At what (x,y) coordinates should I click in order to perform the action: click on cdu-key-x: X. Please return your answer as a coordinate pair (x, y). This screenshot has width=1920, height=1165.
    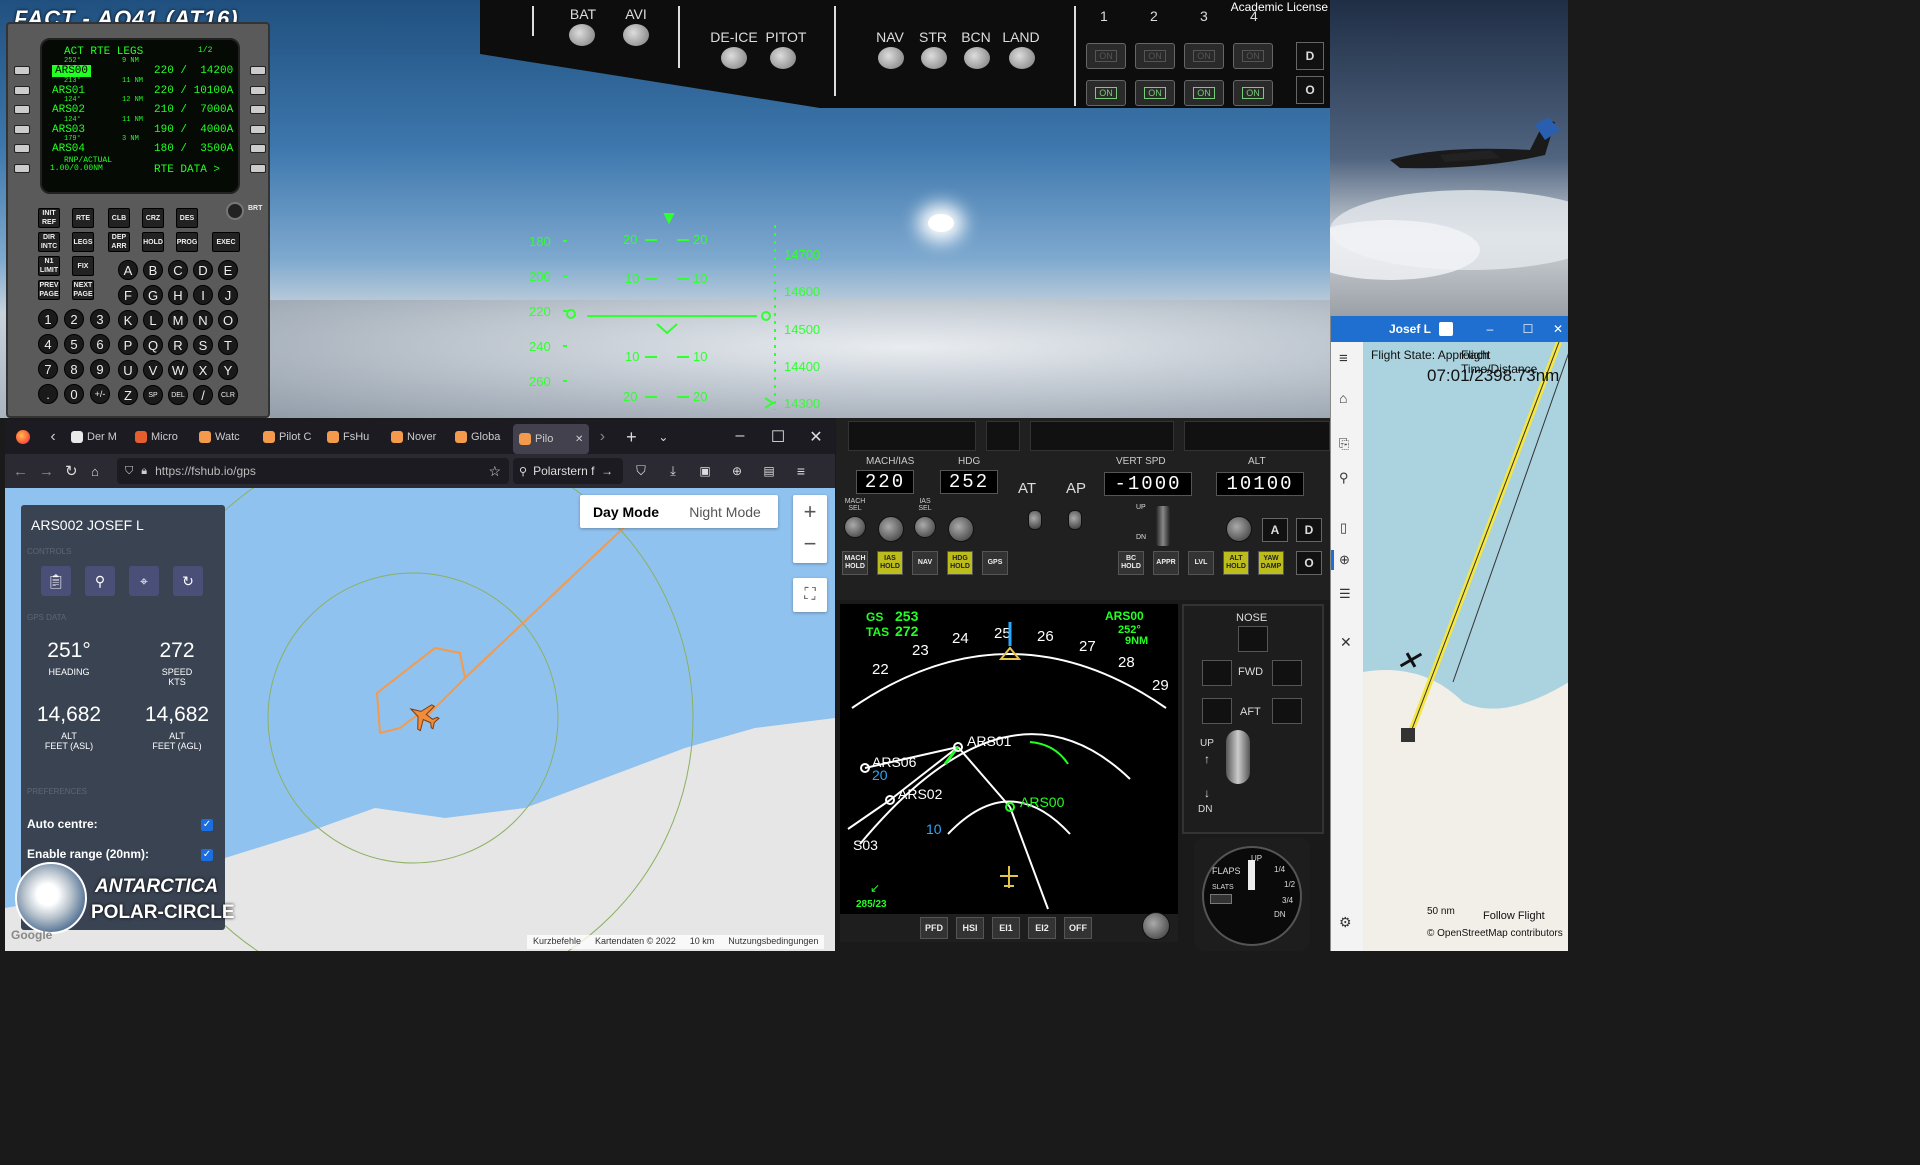
    Looking at the image, I should click on (203, 370).